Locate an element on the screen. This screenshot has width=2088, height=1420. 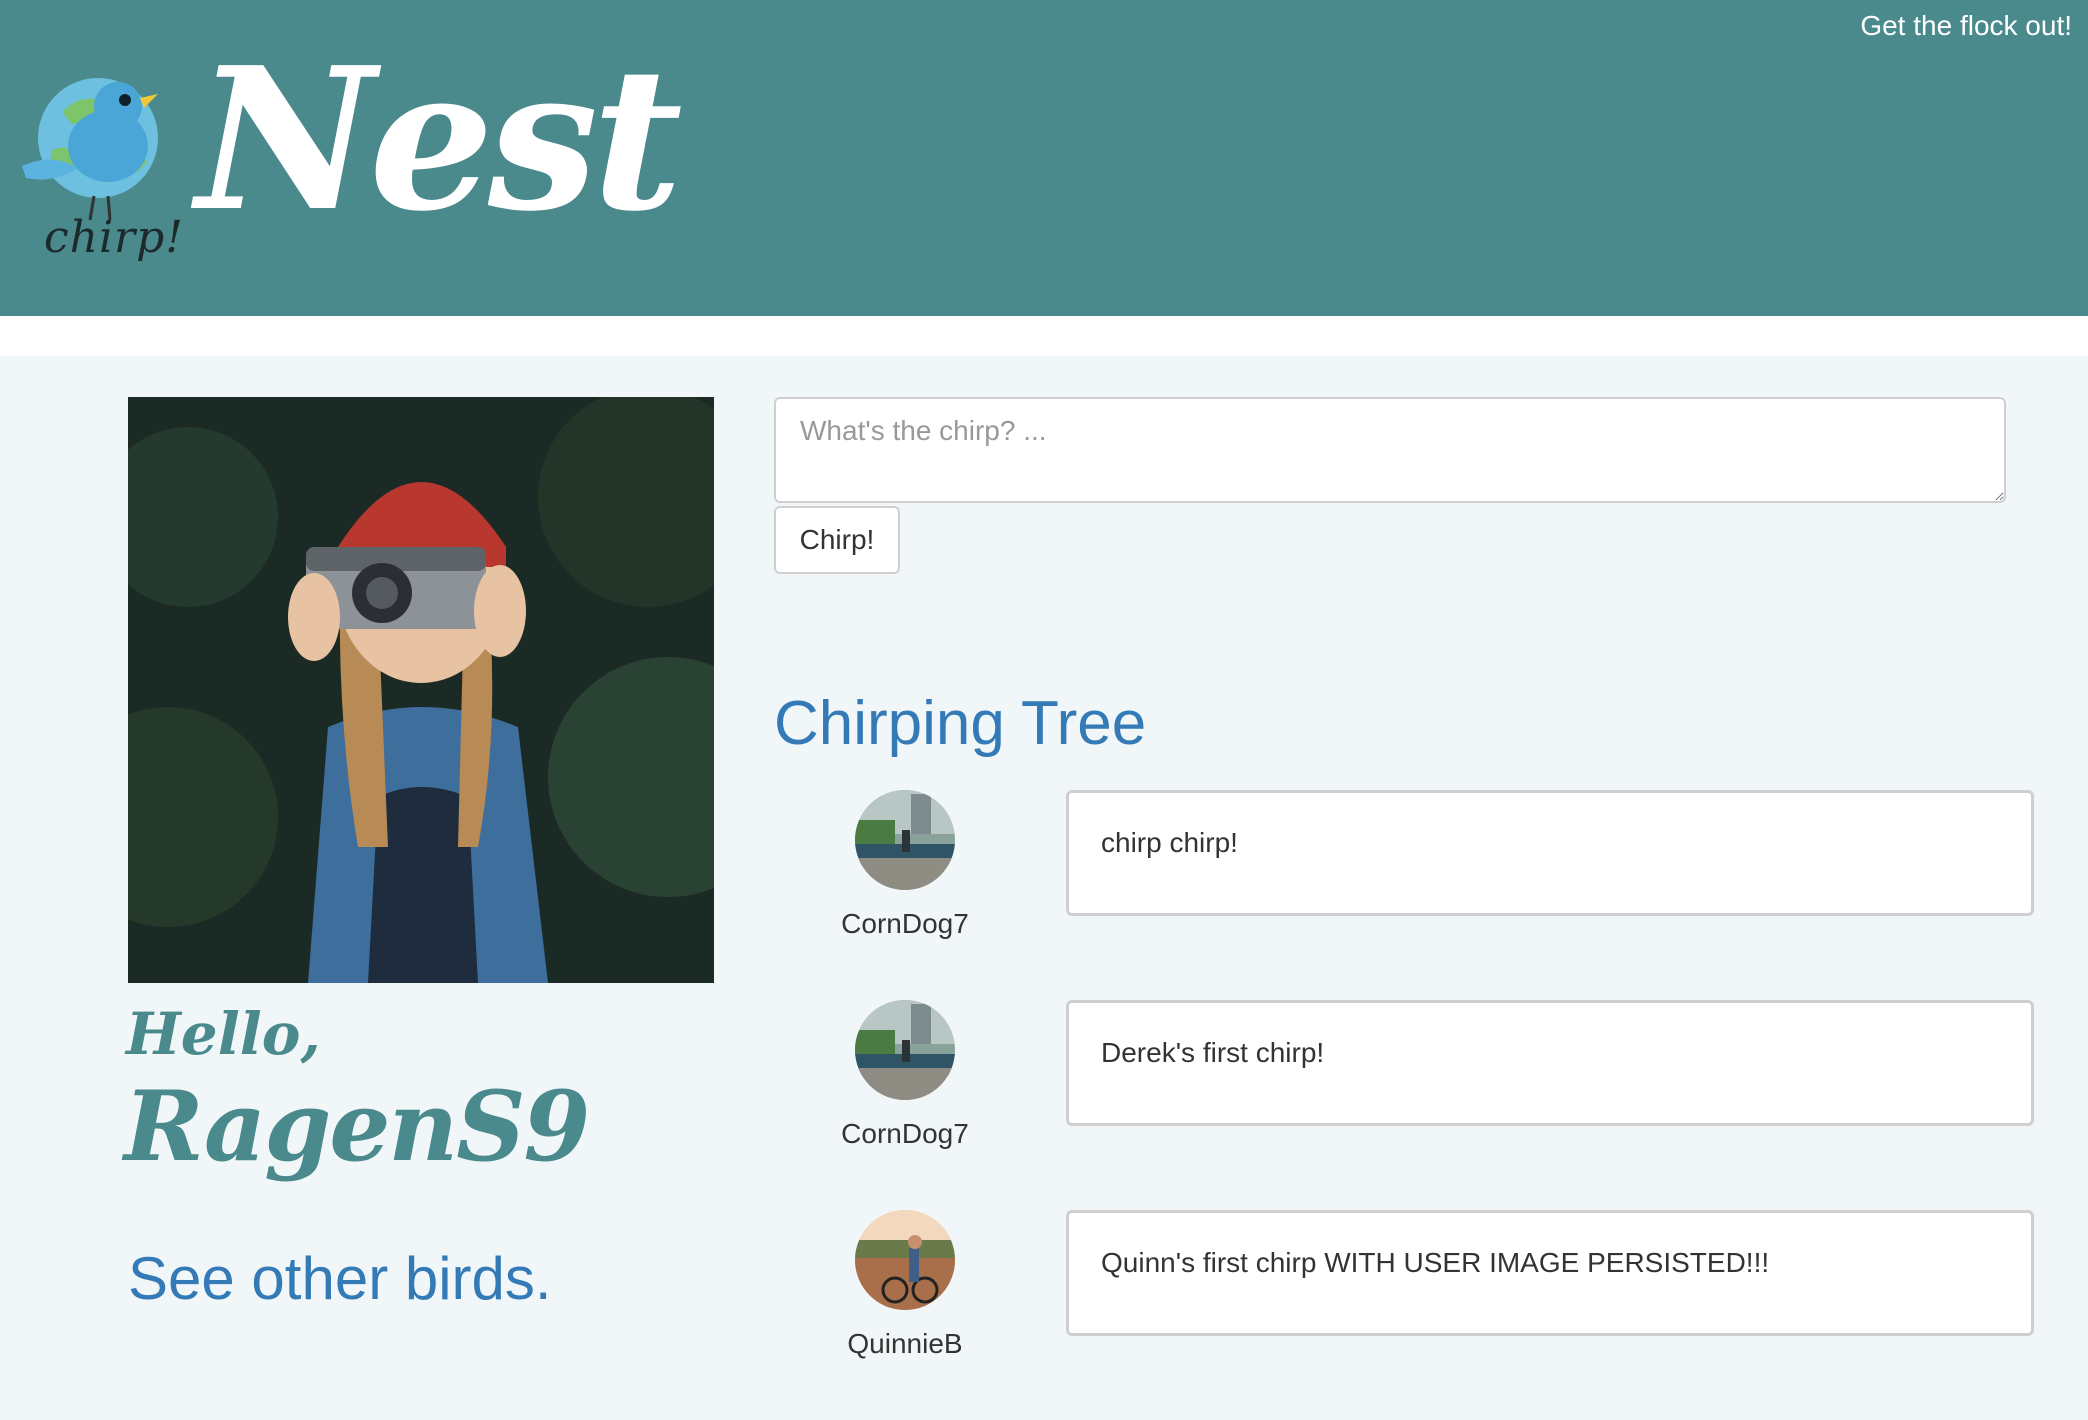
chirp-button: Chirp! is located at coordinates (837, 540).